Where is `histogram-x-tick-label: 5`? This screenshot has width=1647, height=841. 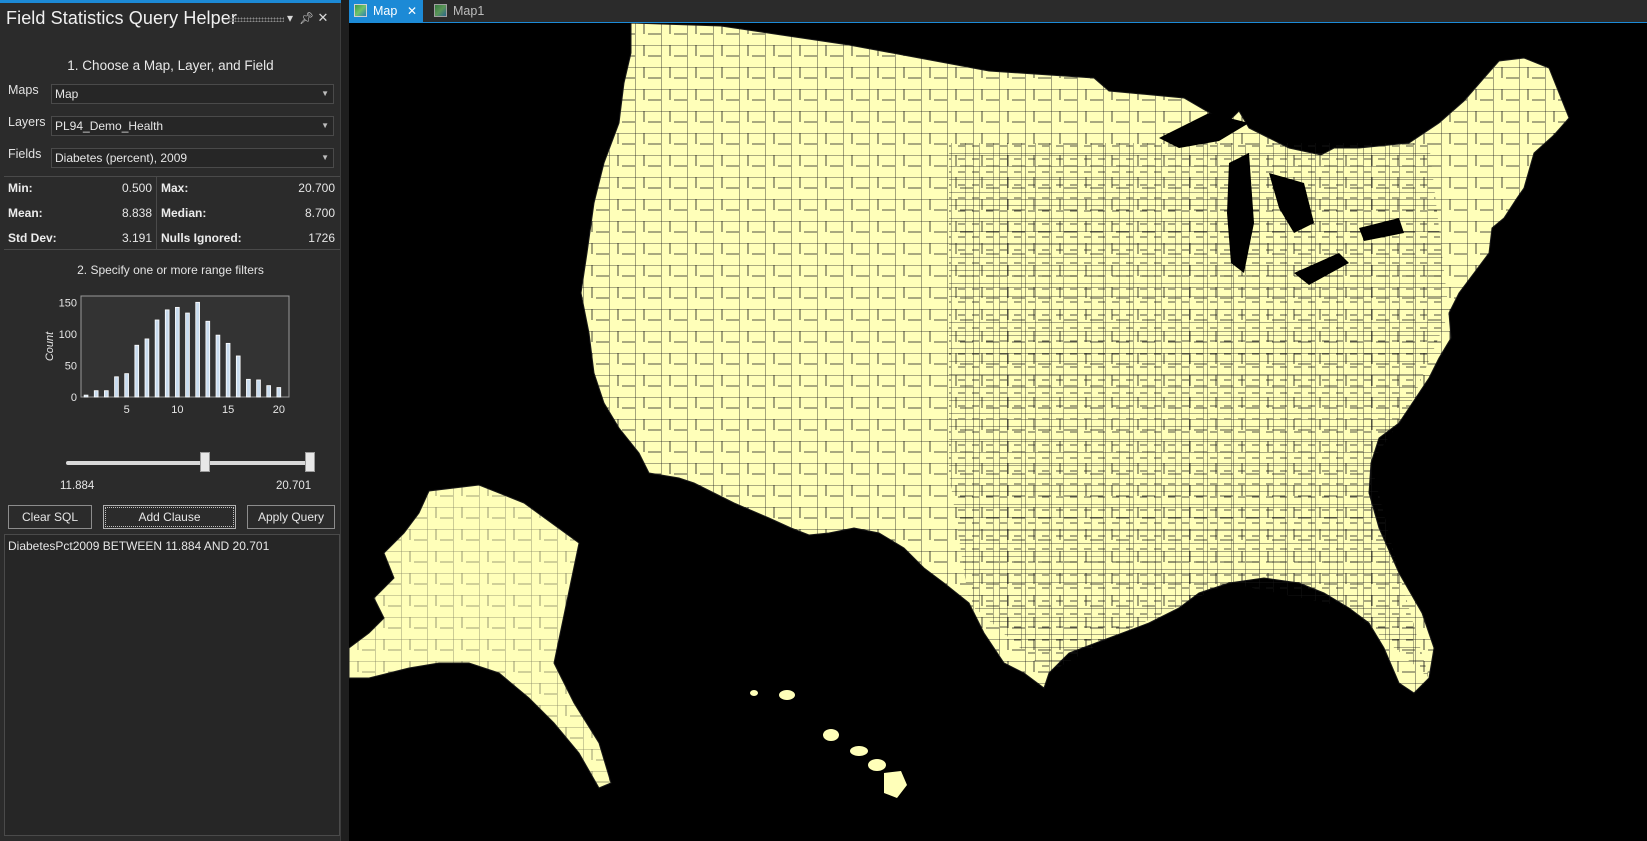 histogram-x-tick-label: 5 is located at coordinates (127, 410).